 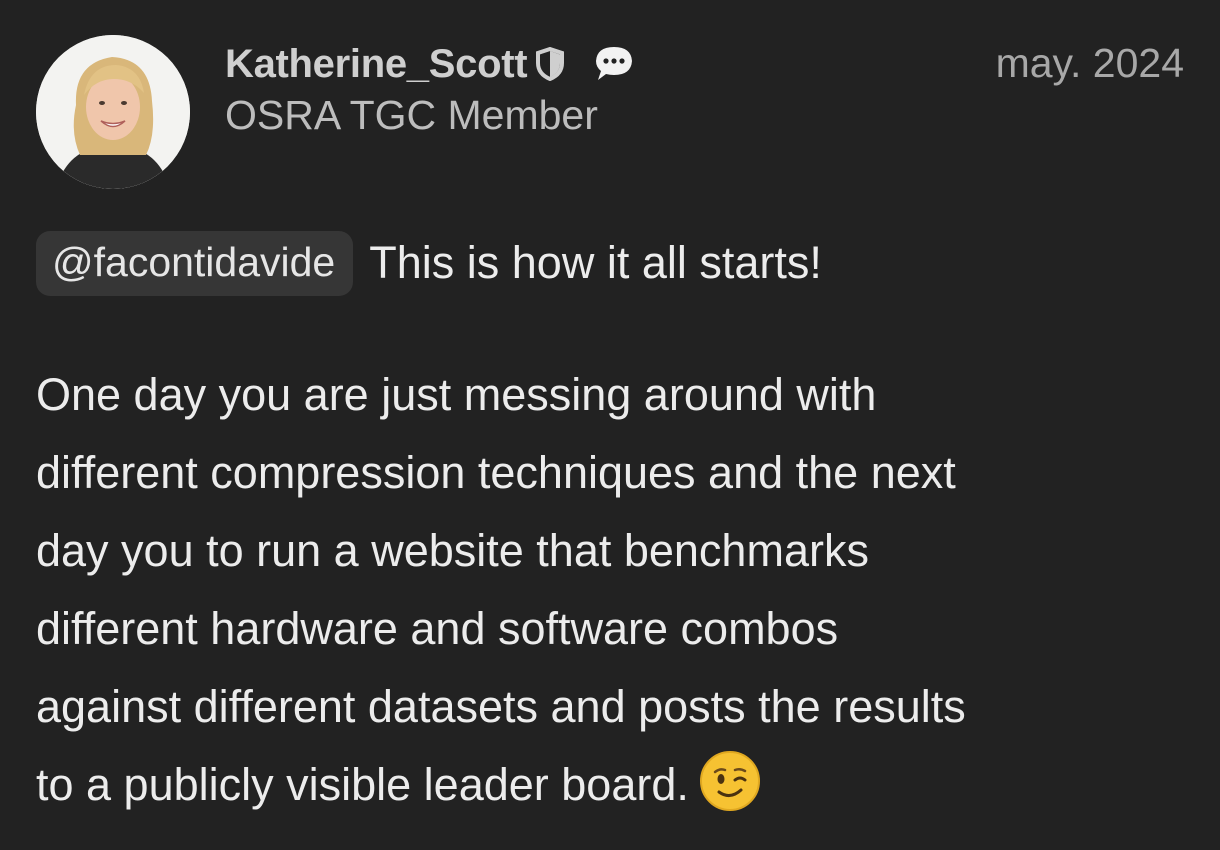 What do you see at coordinates (1090, 63) in the screenshot?
I see `post-date: may. 2024` at bounding box center [1090, 63].